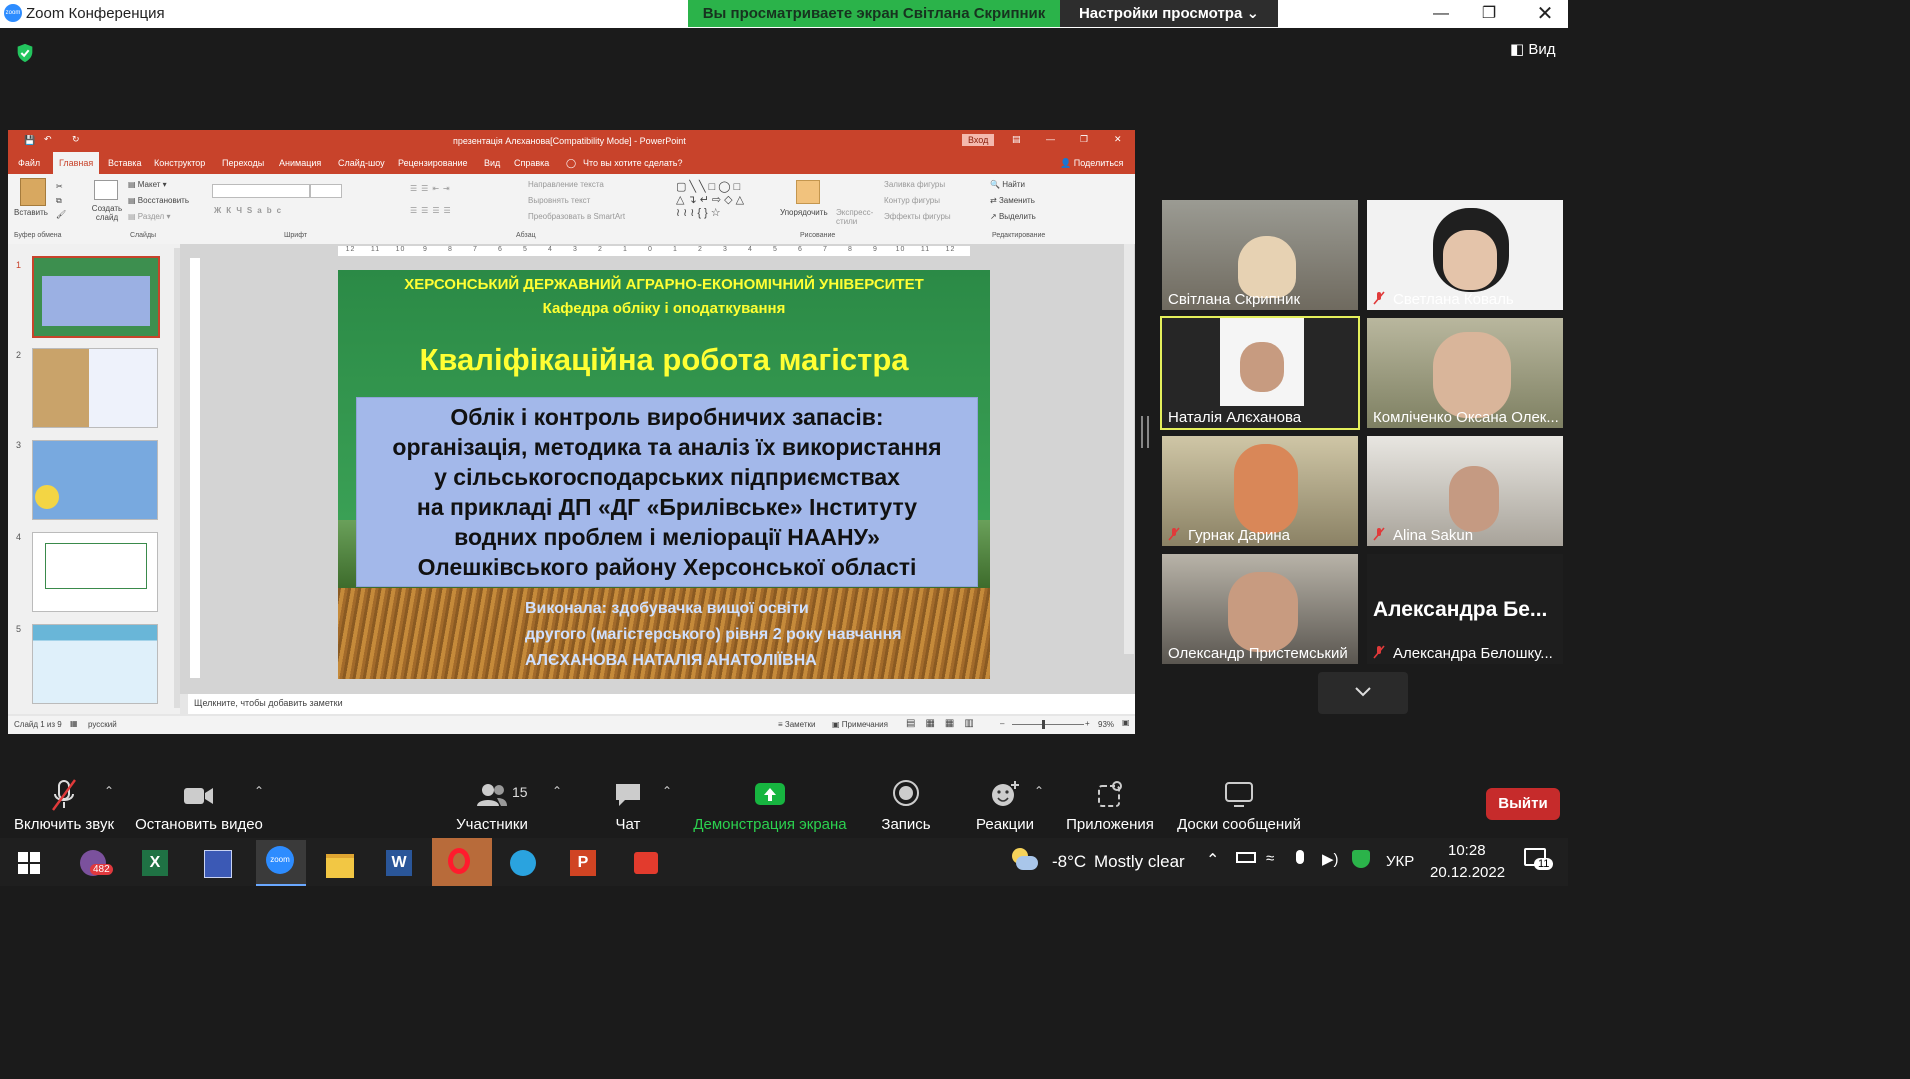  What do you see at coordinates (945, 723) in the screenshot?
I see `view-mode-icons: ▤▦▦▥` at bounding box center [945, 723].